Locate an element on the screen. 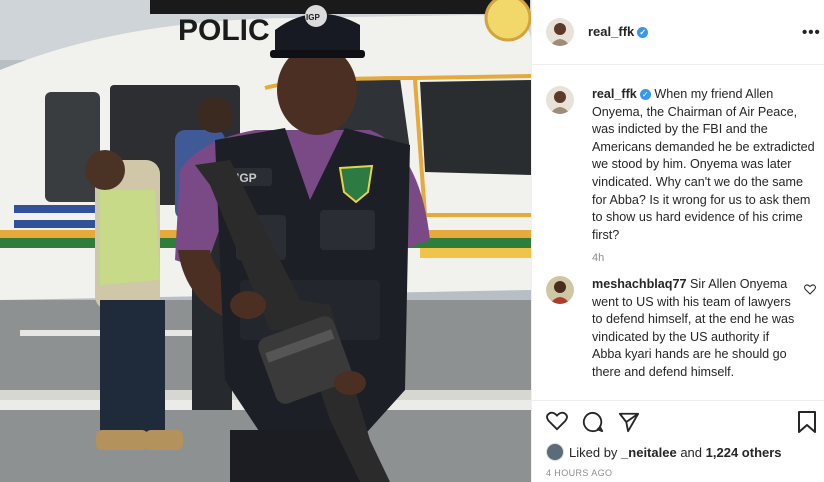  caption-username: real_ffk is located at coordinates (614, 94).